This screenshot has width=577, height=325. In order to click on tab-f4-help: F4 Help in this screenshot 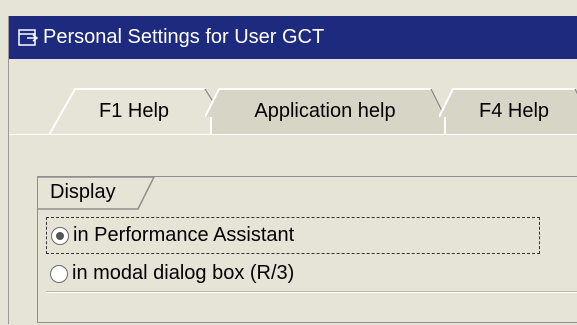, I will do `click(508, 111)`.